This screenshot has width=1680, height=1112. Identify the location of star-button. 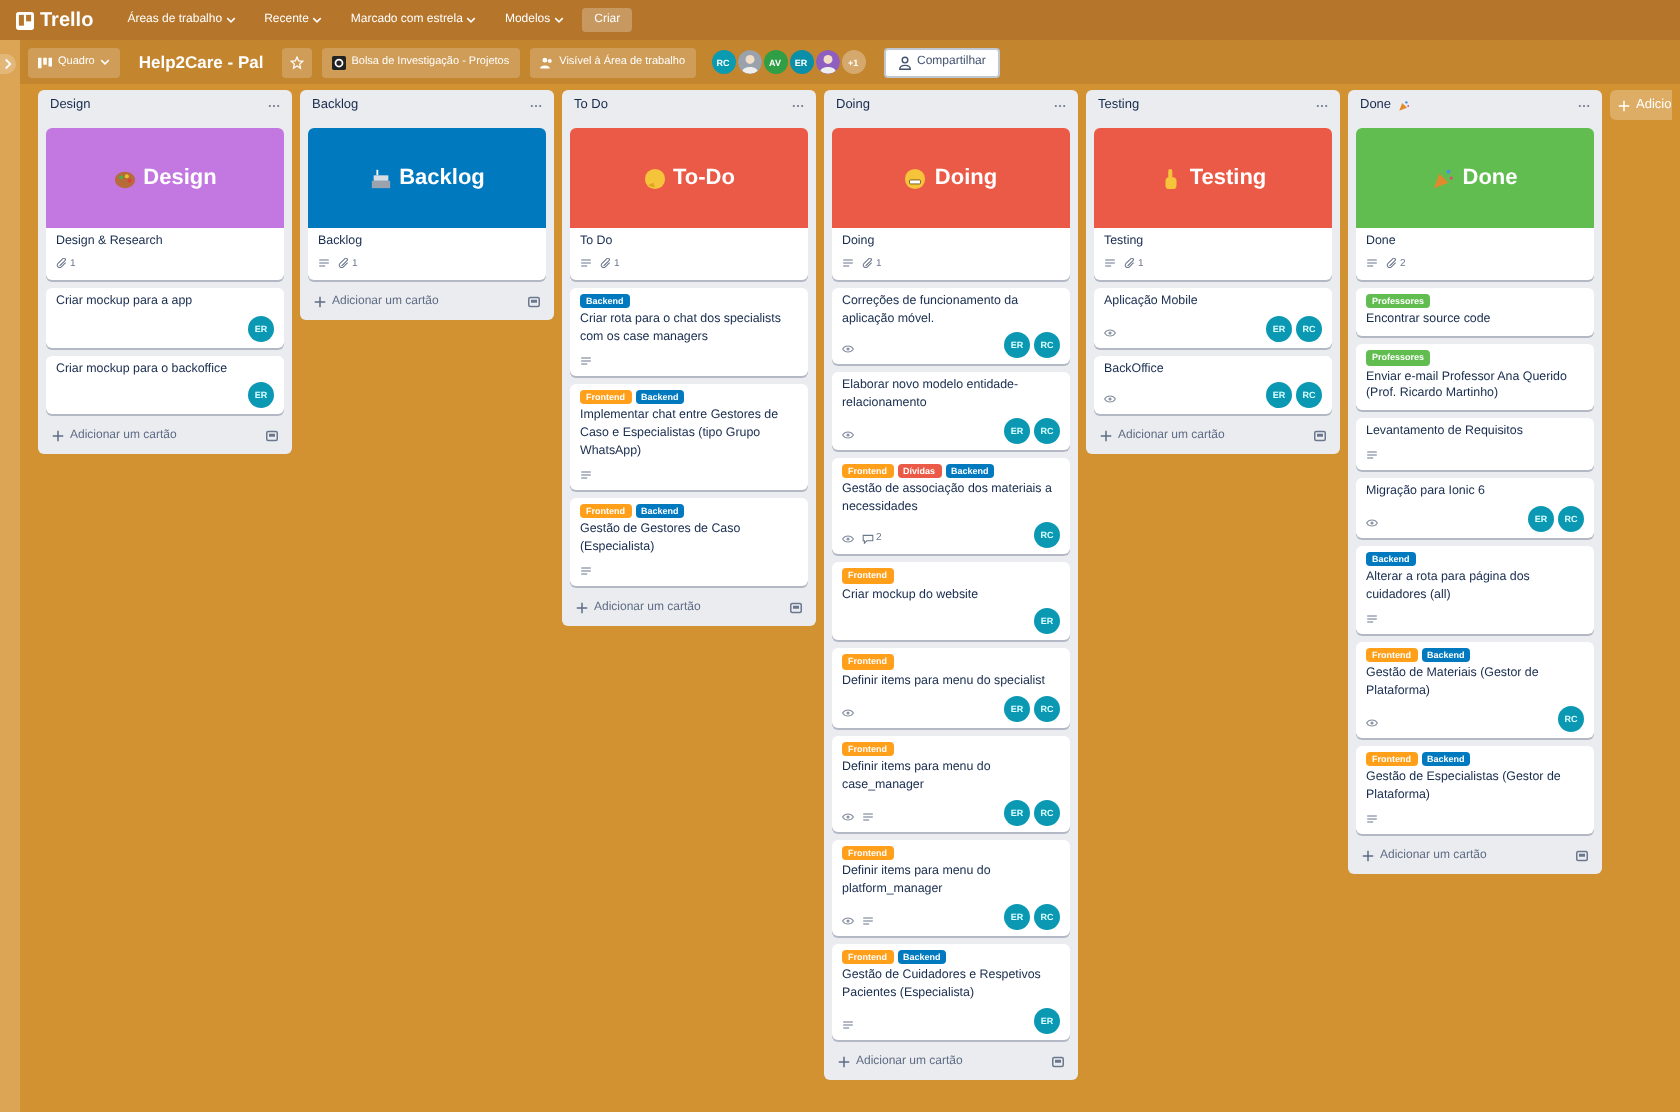
(296, 62).